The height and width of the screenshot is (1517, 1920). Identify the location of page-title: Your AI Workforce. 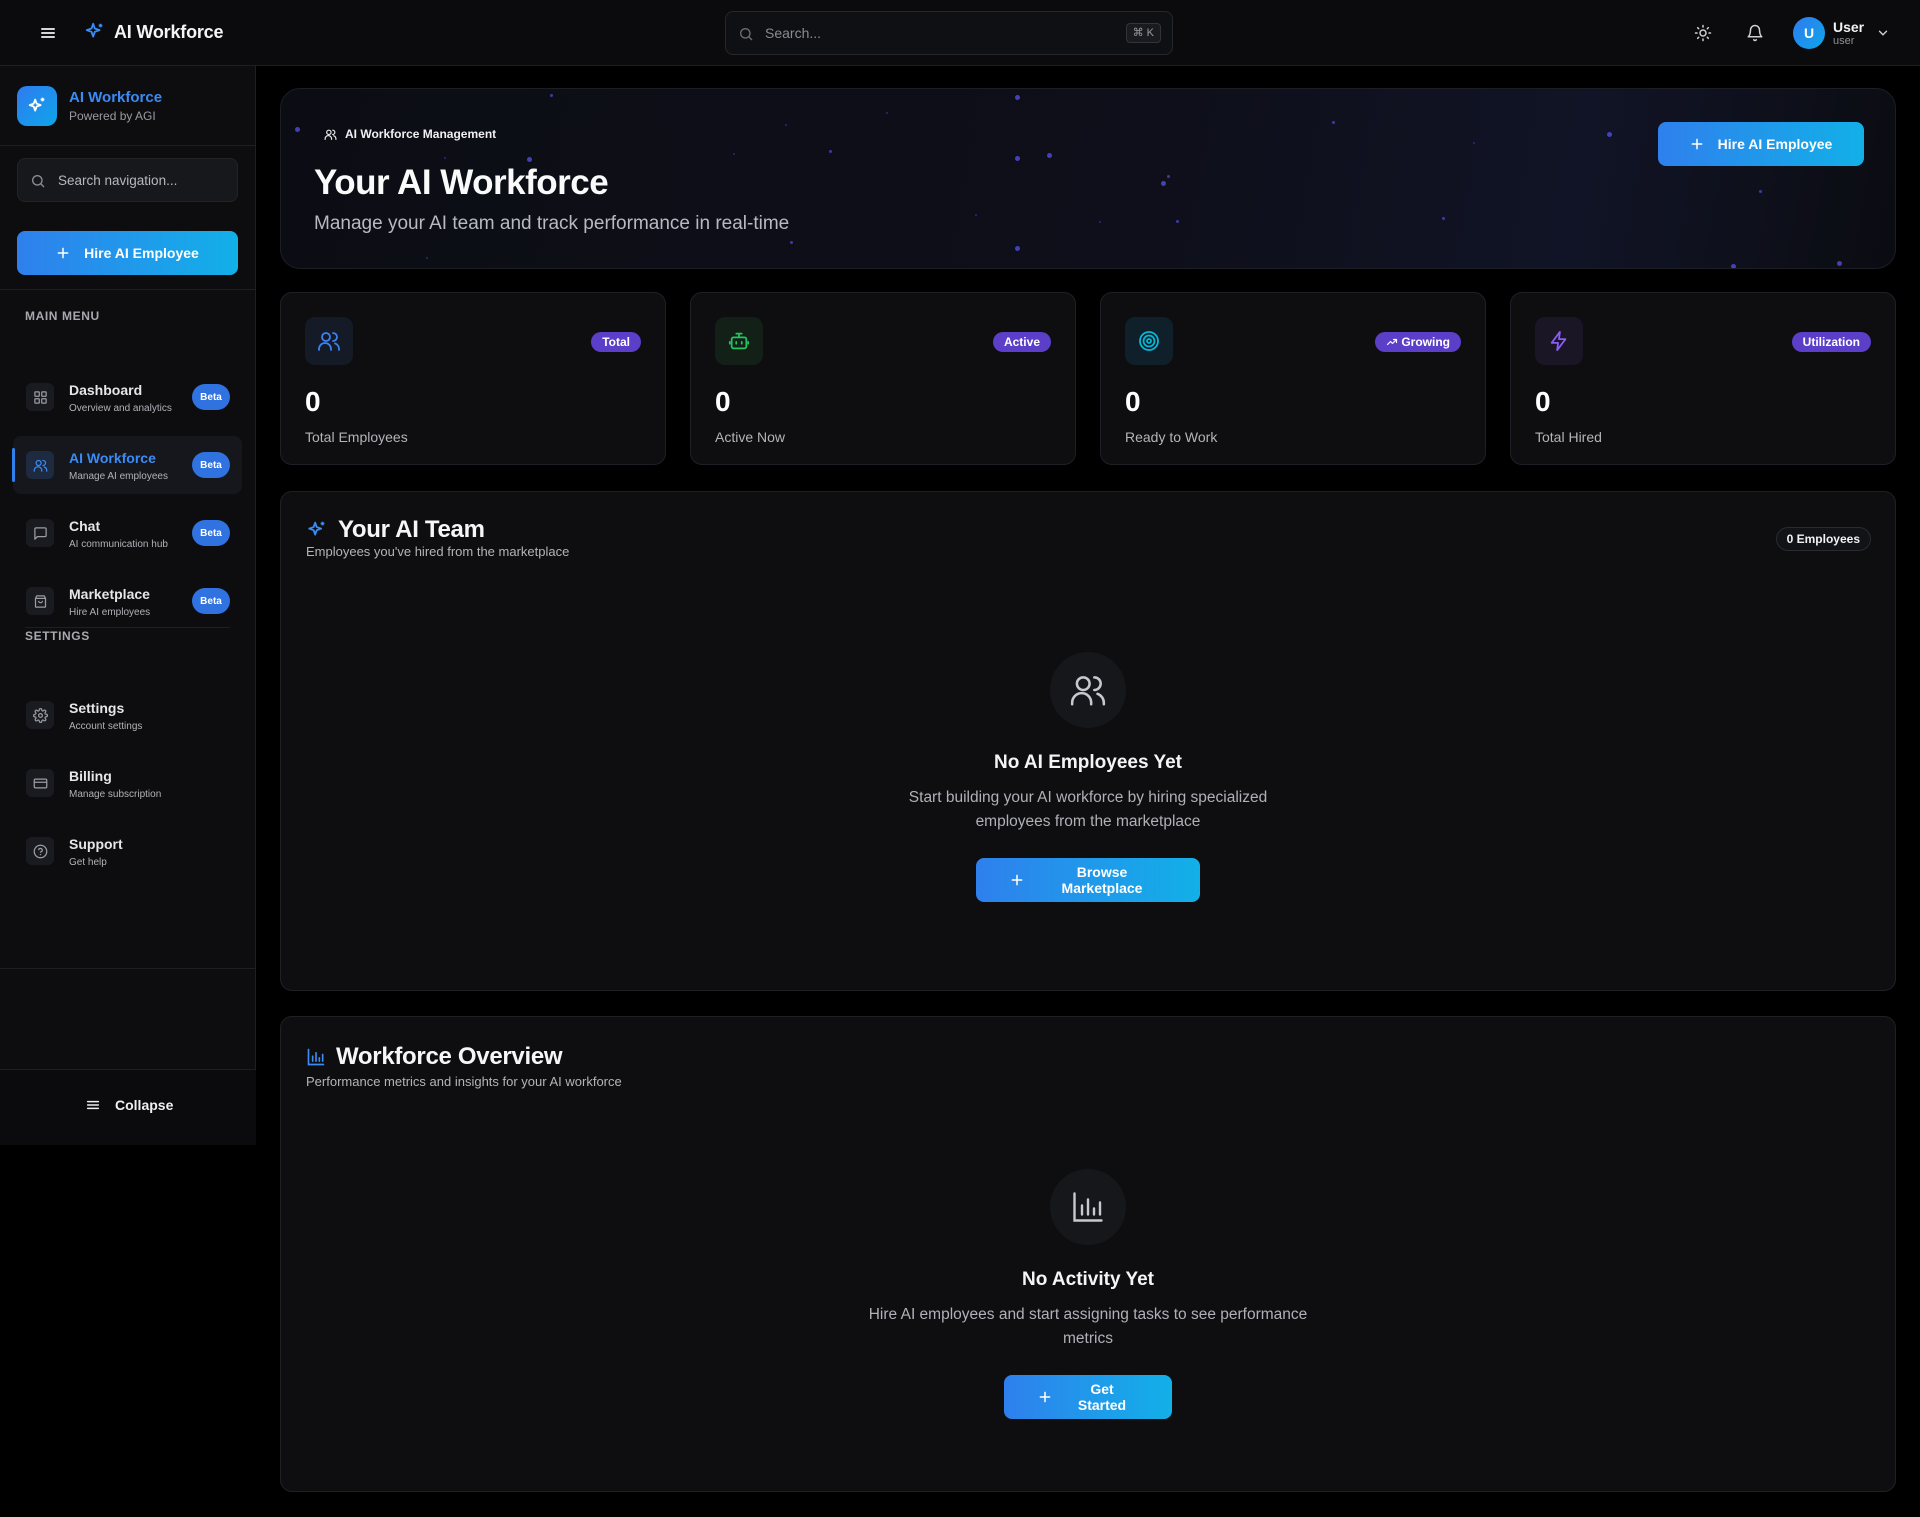
(461, 182).